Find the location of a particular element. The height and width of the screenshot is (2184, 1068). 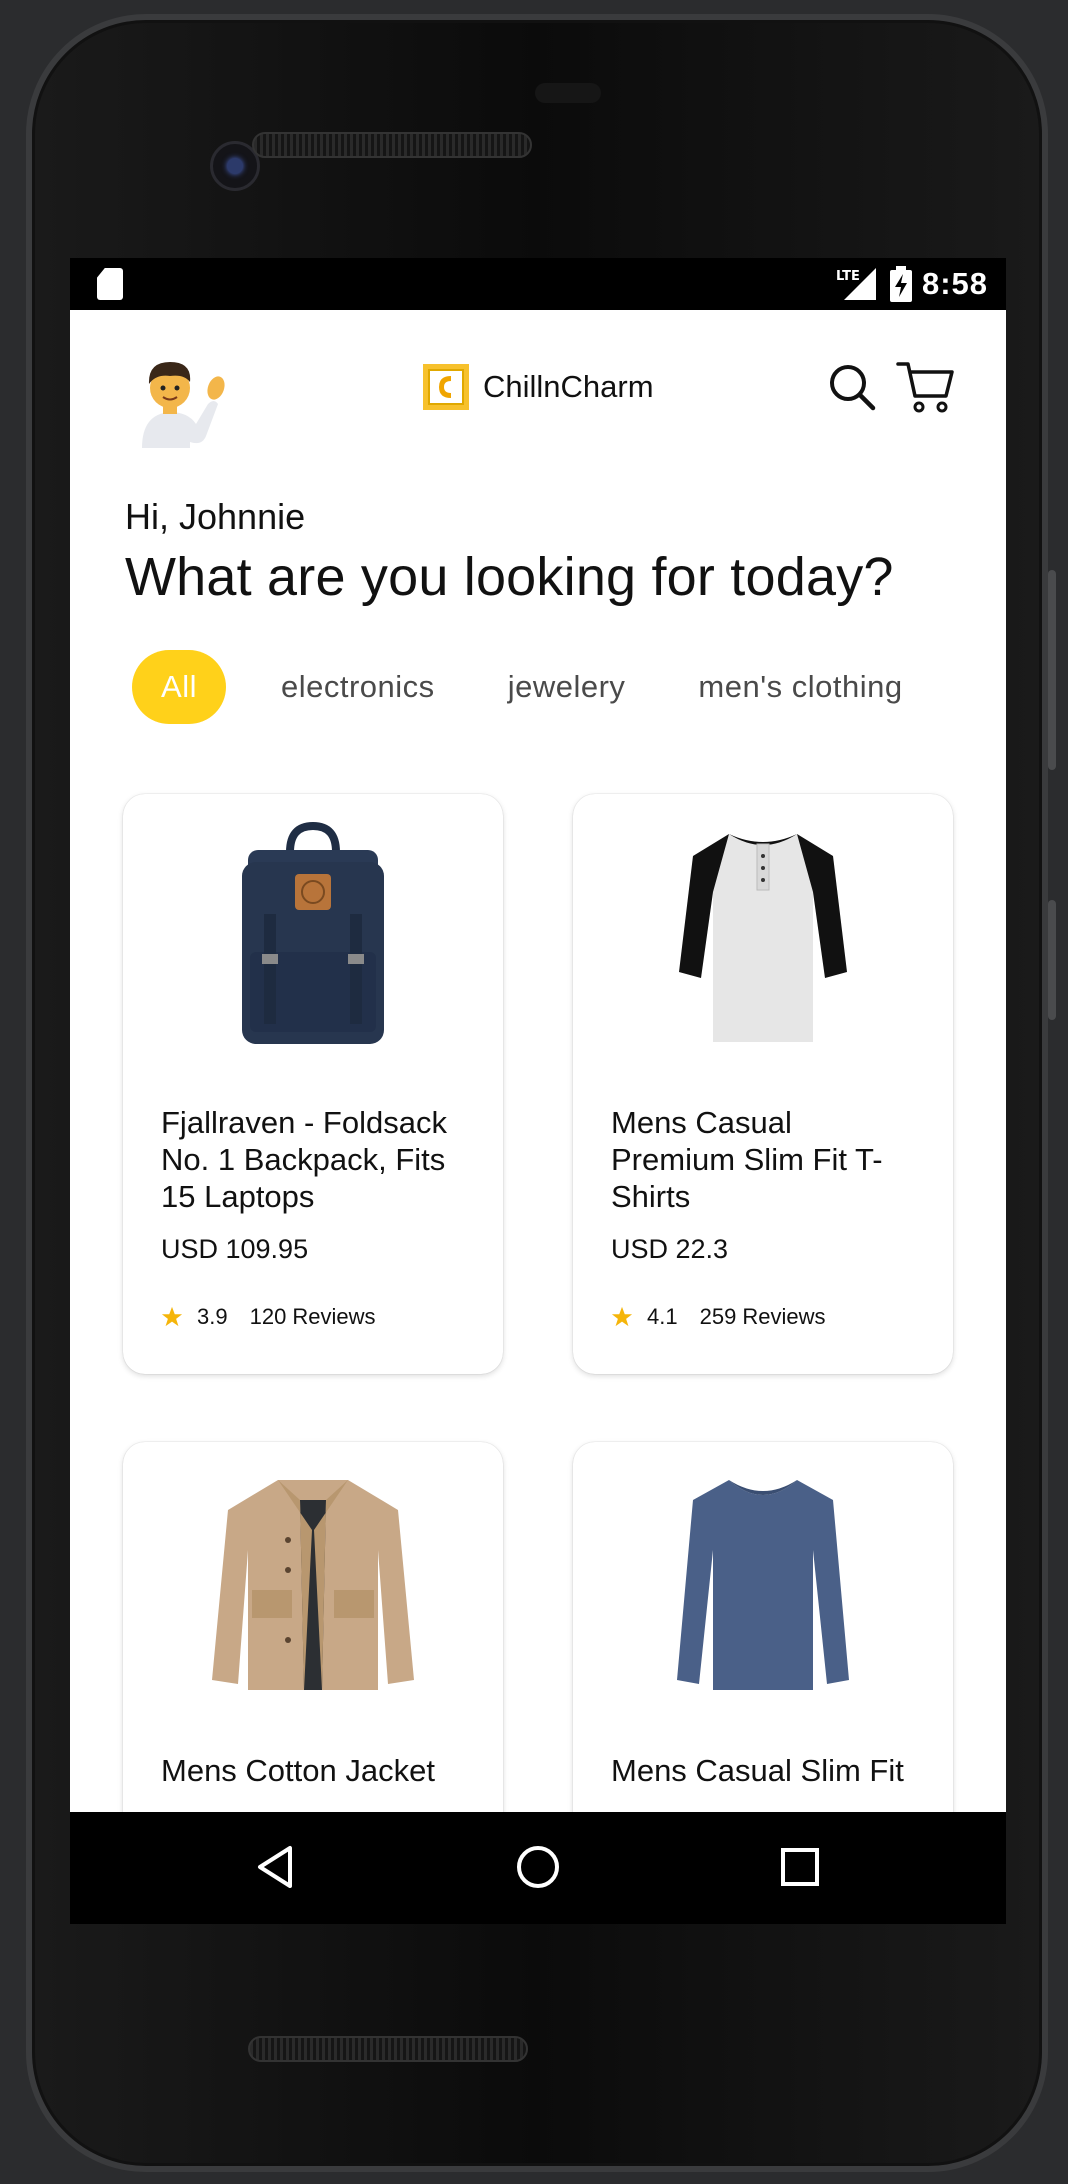

review-count: 259 Reviews is located at coordinates (762, 1316).